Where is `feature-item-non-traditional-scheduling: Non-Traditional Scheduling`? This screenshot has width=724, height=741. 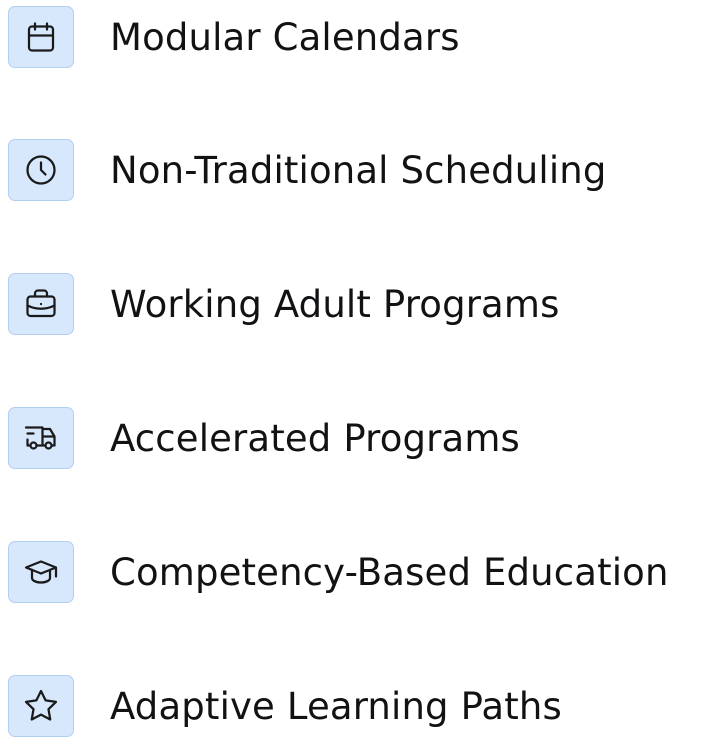 feature-item-non-traditional-scheduling: Non-Traditional Scheduling is located at coordinates (307, 170).